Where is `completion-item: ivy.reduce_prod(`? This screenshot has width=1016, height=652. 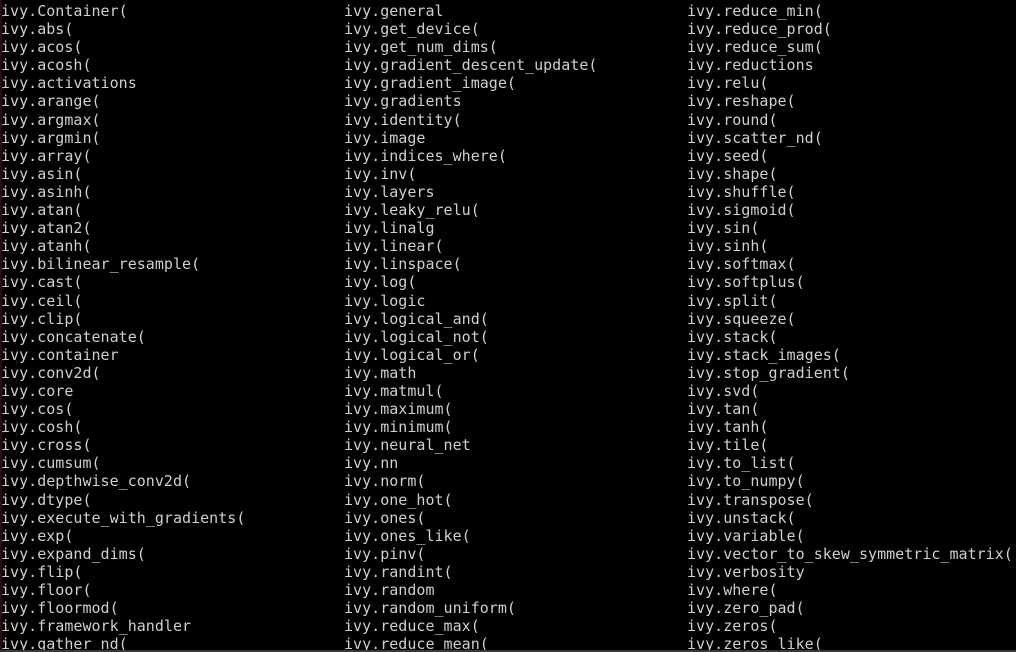
completion-item: ivy.reduce_prod( is located at coordinates (759, 29).